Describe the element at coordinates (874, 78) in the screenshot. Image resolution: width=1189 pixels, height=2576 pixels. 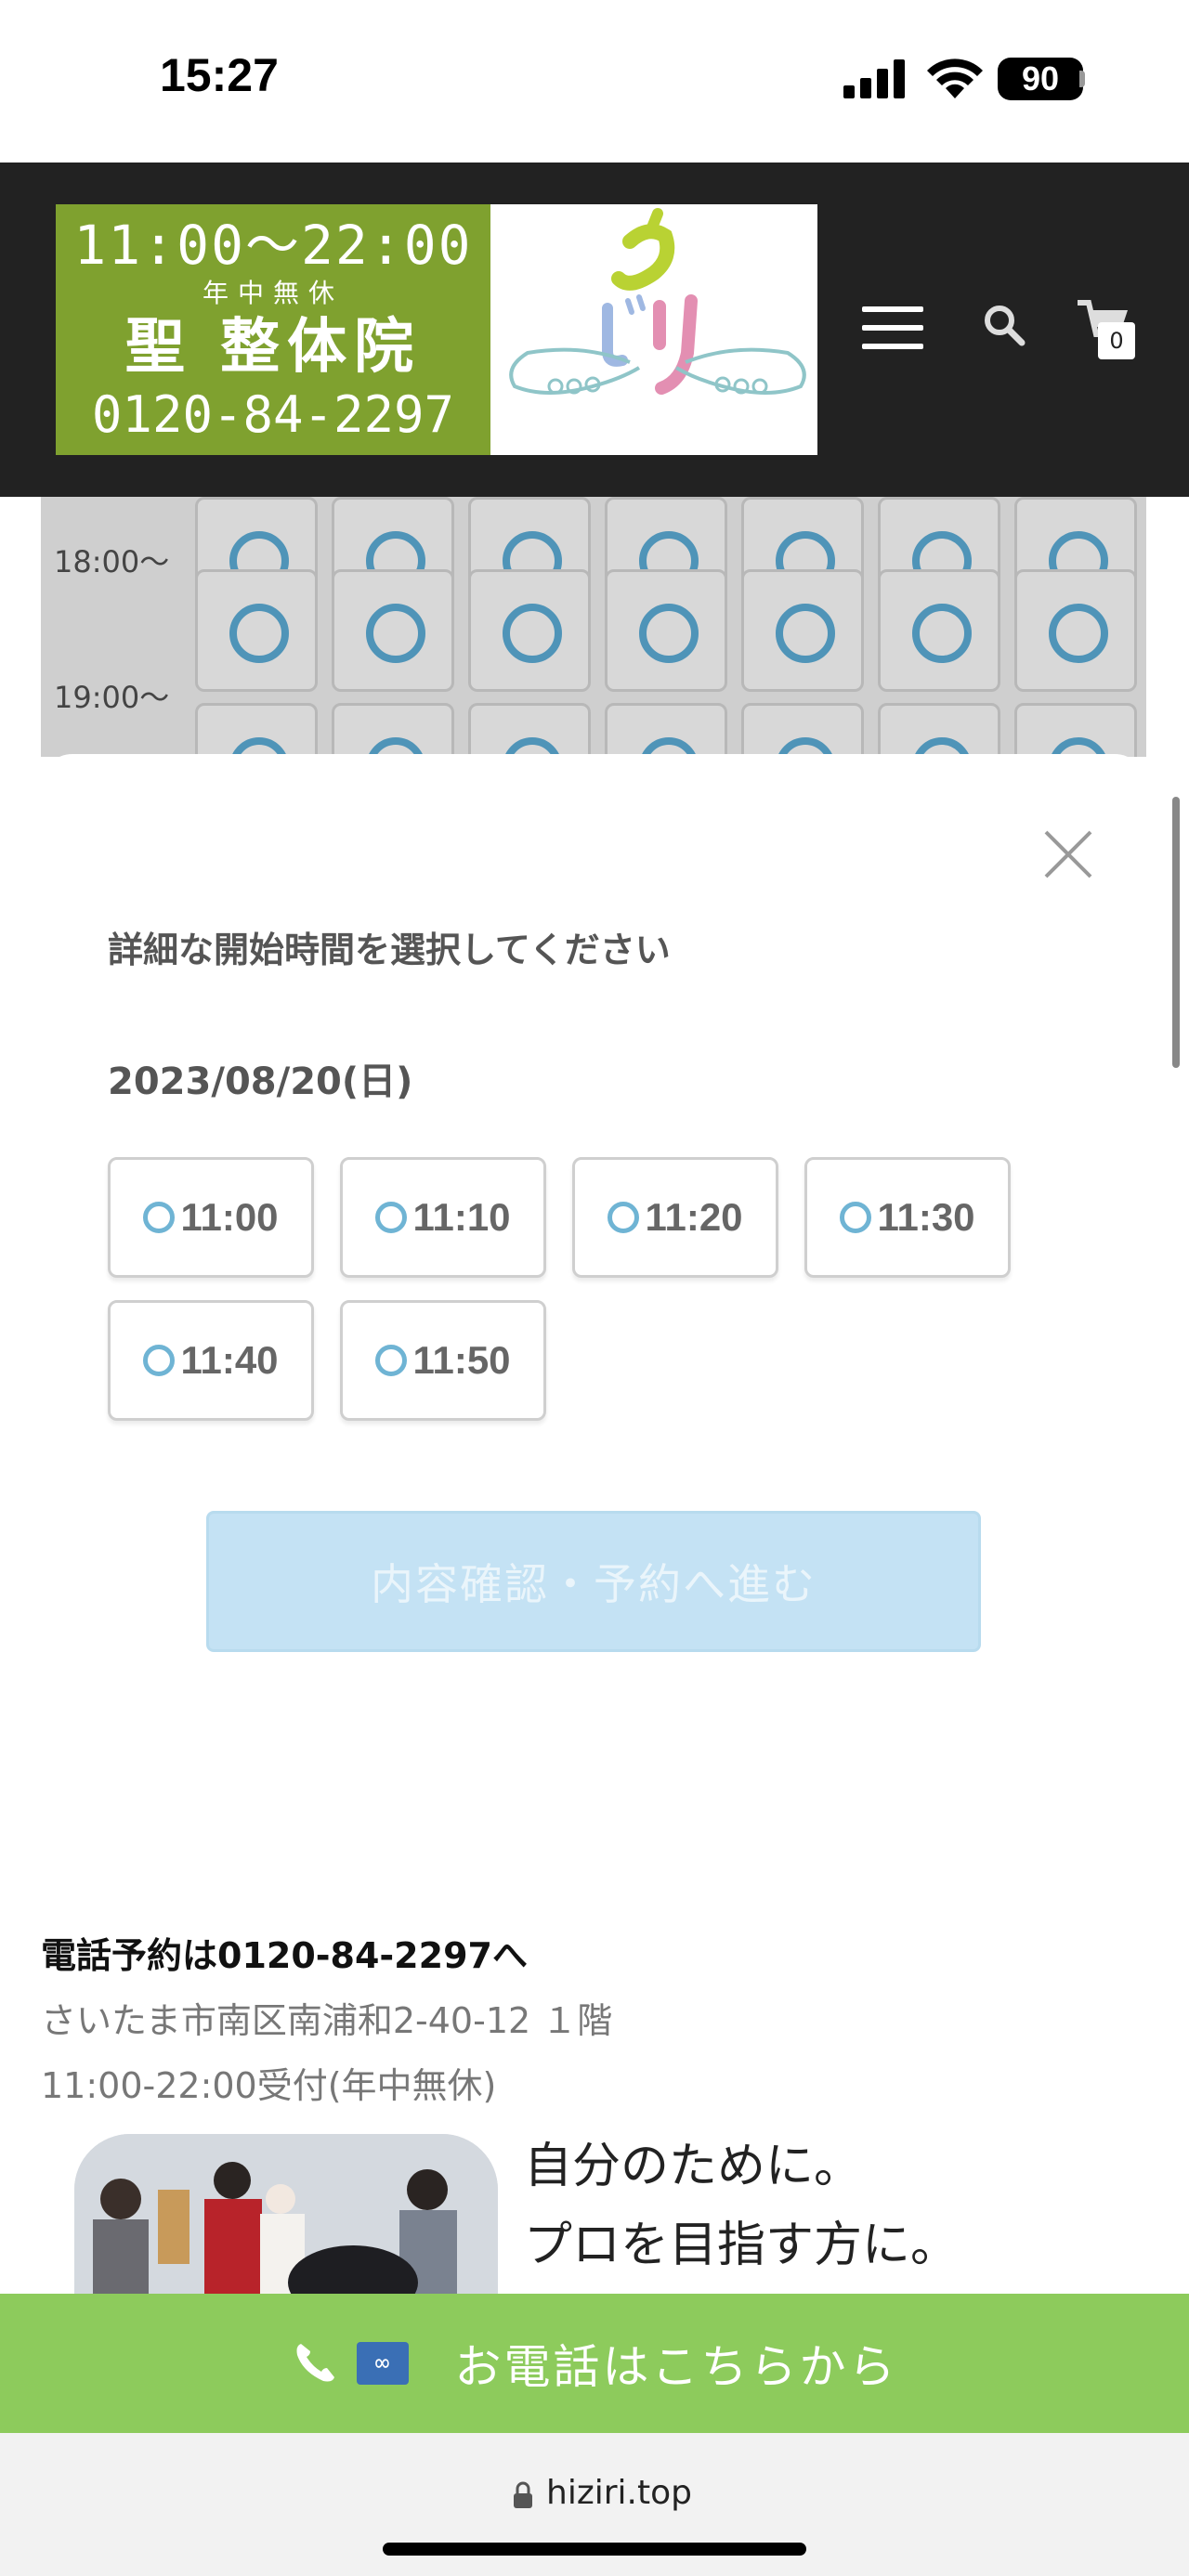
I see `signal-icon` at that location.